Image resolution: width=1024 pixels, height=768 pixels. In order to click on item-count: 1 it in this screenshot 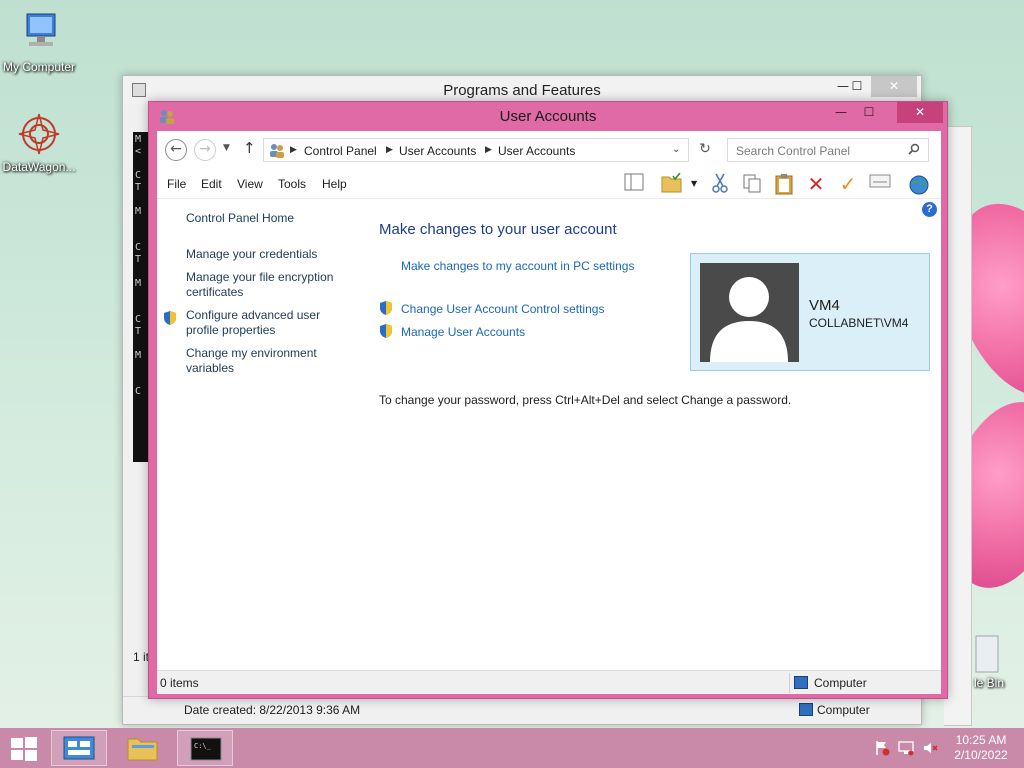, I will do `click(141, 657)`.